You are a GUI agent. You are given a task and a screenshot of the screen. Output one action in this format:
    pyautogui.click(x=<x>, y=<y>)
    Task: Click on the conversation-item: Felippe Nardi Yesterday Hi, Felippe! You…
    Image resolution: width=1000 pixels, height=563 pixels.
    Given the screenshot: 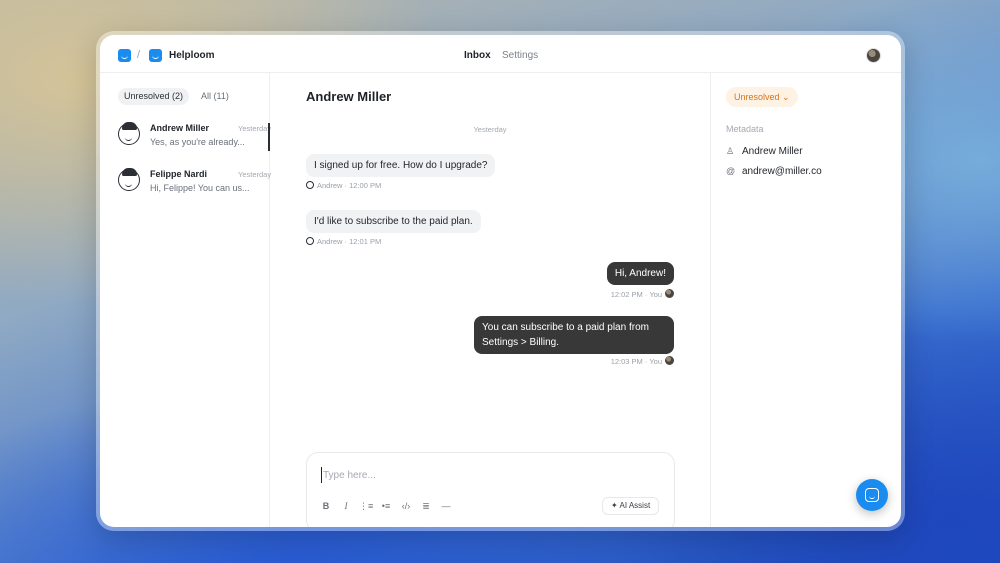 What is the action you would take?
    pyautogui.click(x=195, y=188)
    